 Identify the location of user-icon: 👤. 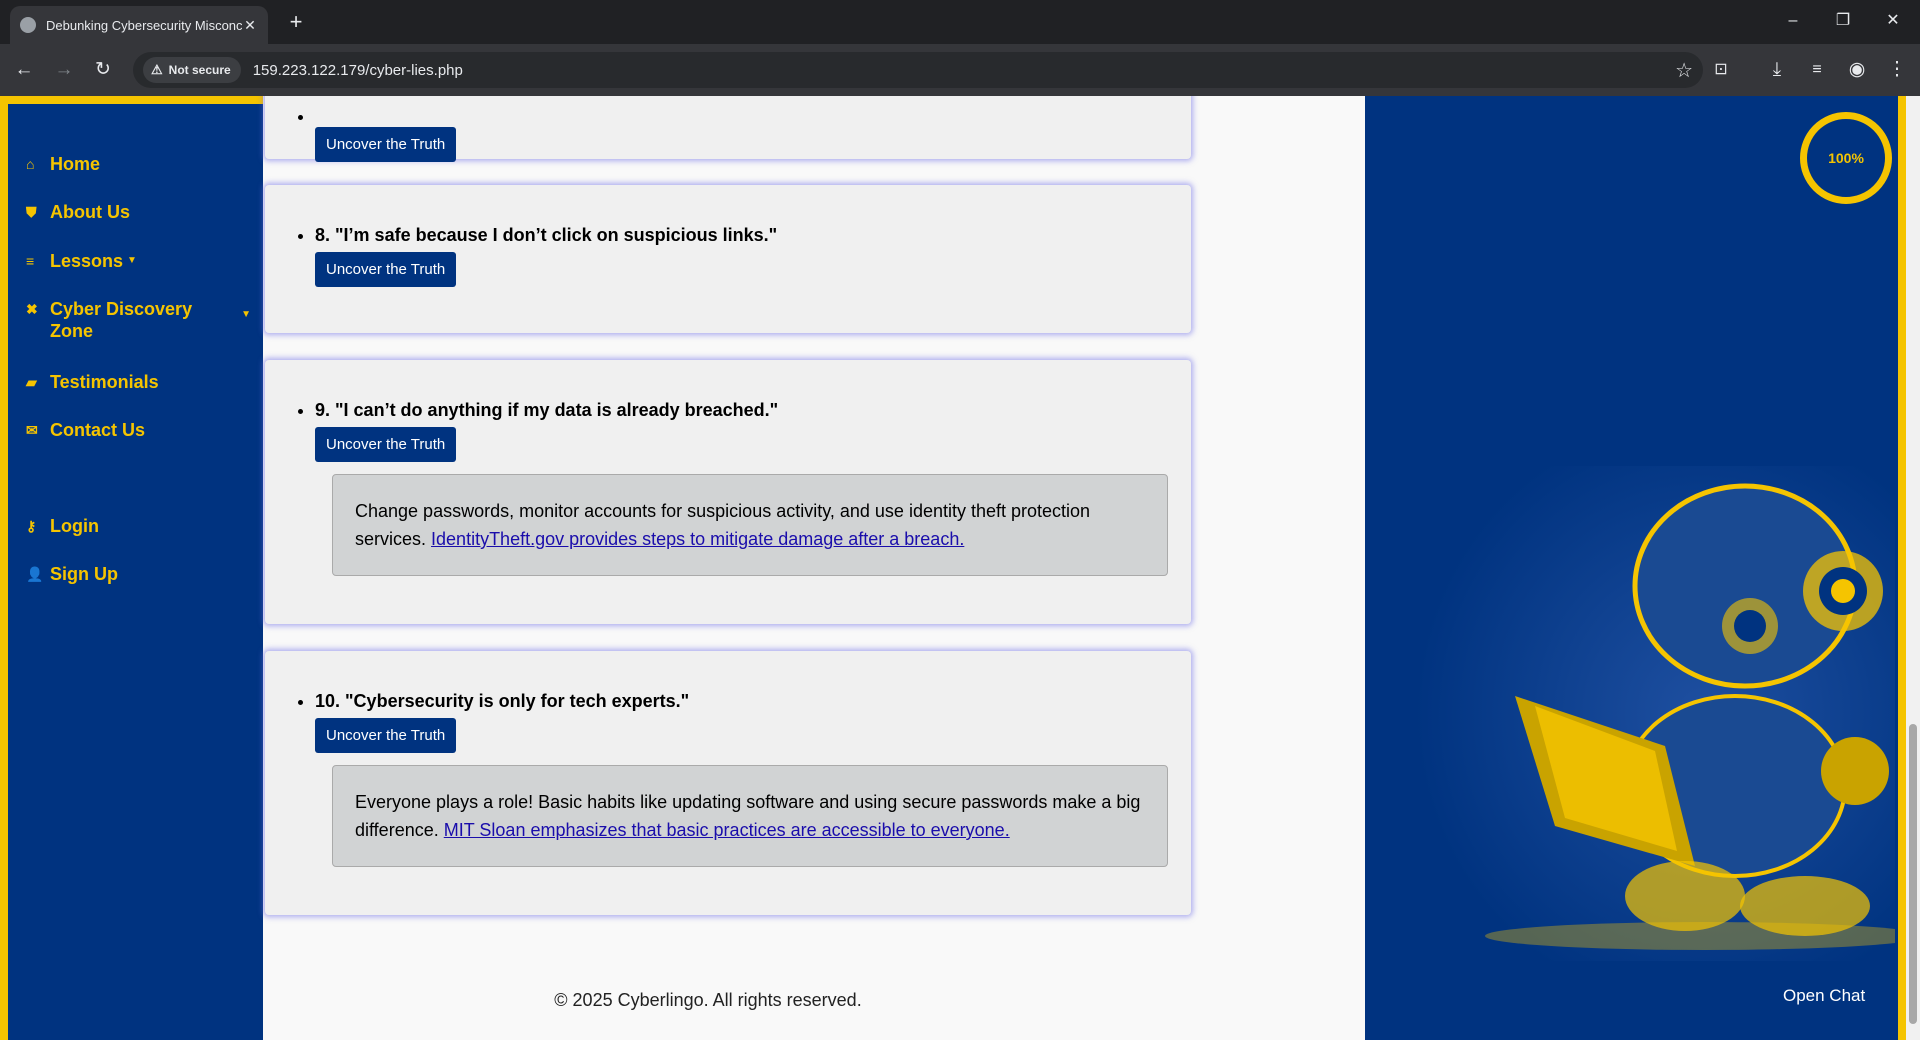
(35, 574).